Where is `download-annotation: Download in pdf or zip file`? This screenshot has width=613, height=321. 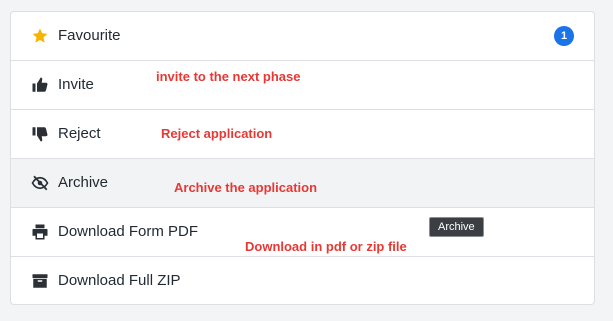 download-annotation: Download in pdf or zip file is located at coordinates (326, 246).